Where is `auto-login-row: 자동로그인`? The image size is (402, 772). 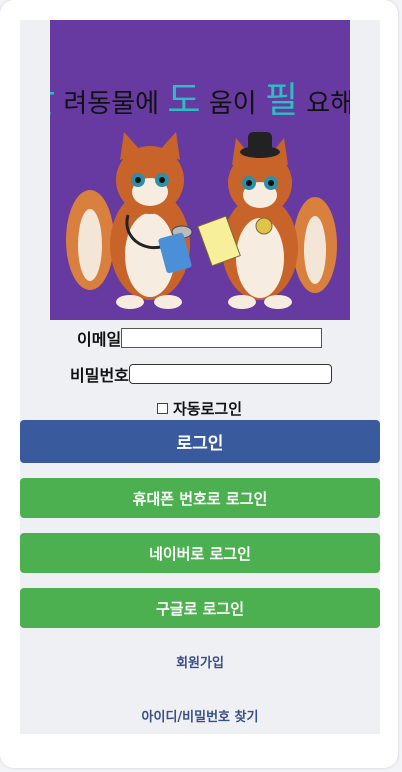 auto-login-row: 자동로그인 is located at coordinates (199, 408).